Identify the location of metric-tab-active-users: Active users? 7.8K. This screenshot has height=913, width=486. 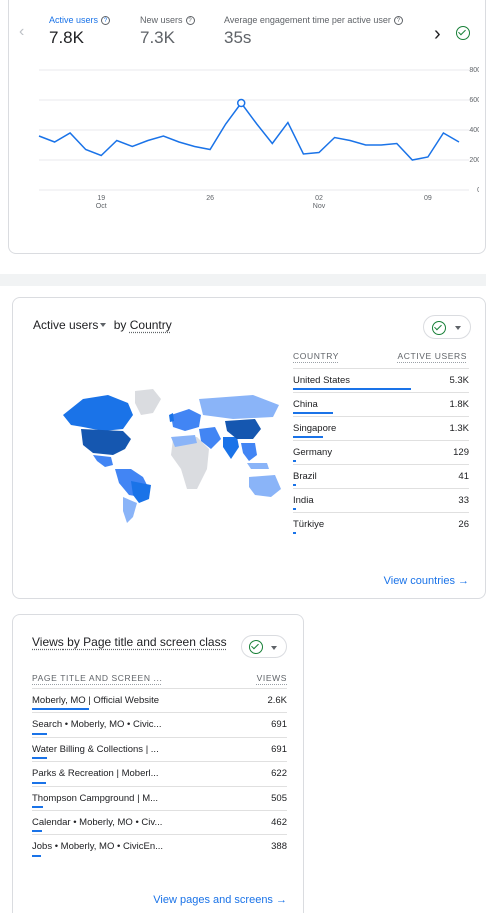
(80, 31).